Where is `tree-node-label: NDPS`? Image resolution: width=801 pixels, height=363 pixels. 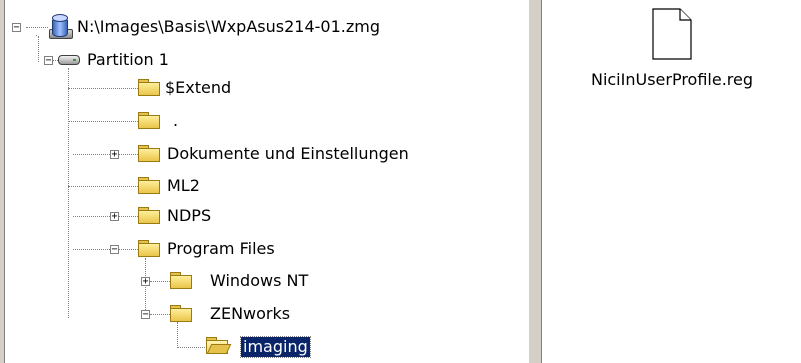
tree-node-label: NDPS is located at coordinates (189, 215).